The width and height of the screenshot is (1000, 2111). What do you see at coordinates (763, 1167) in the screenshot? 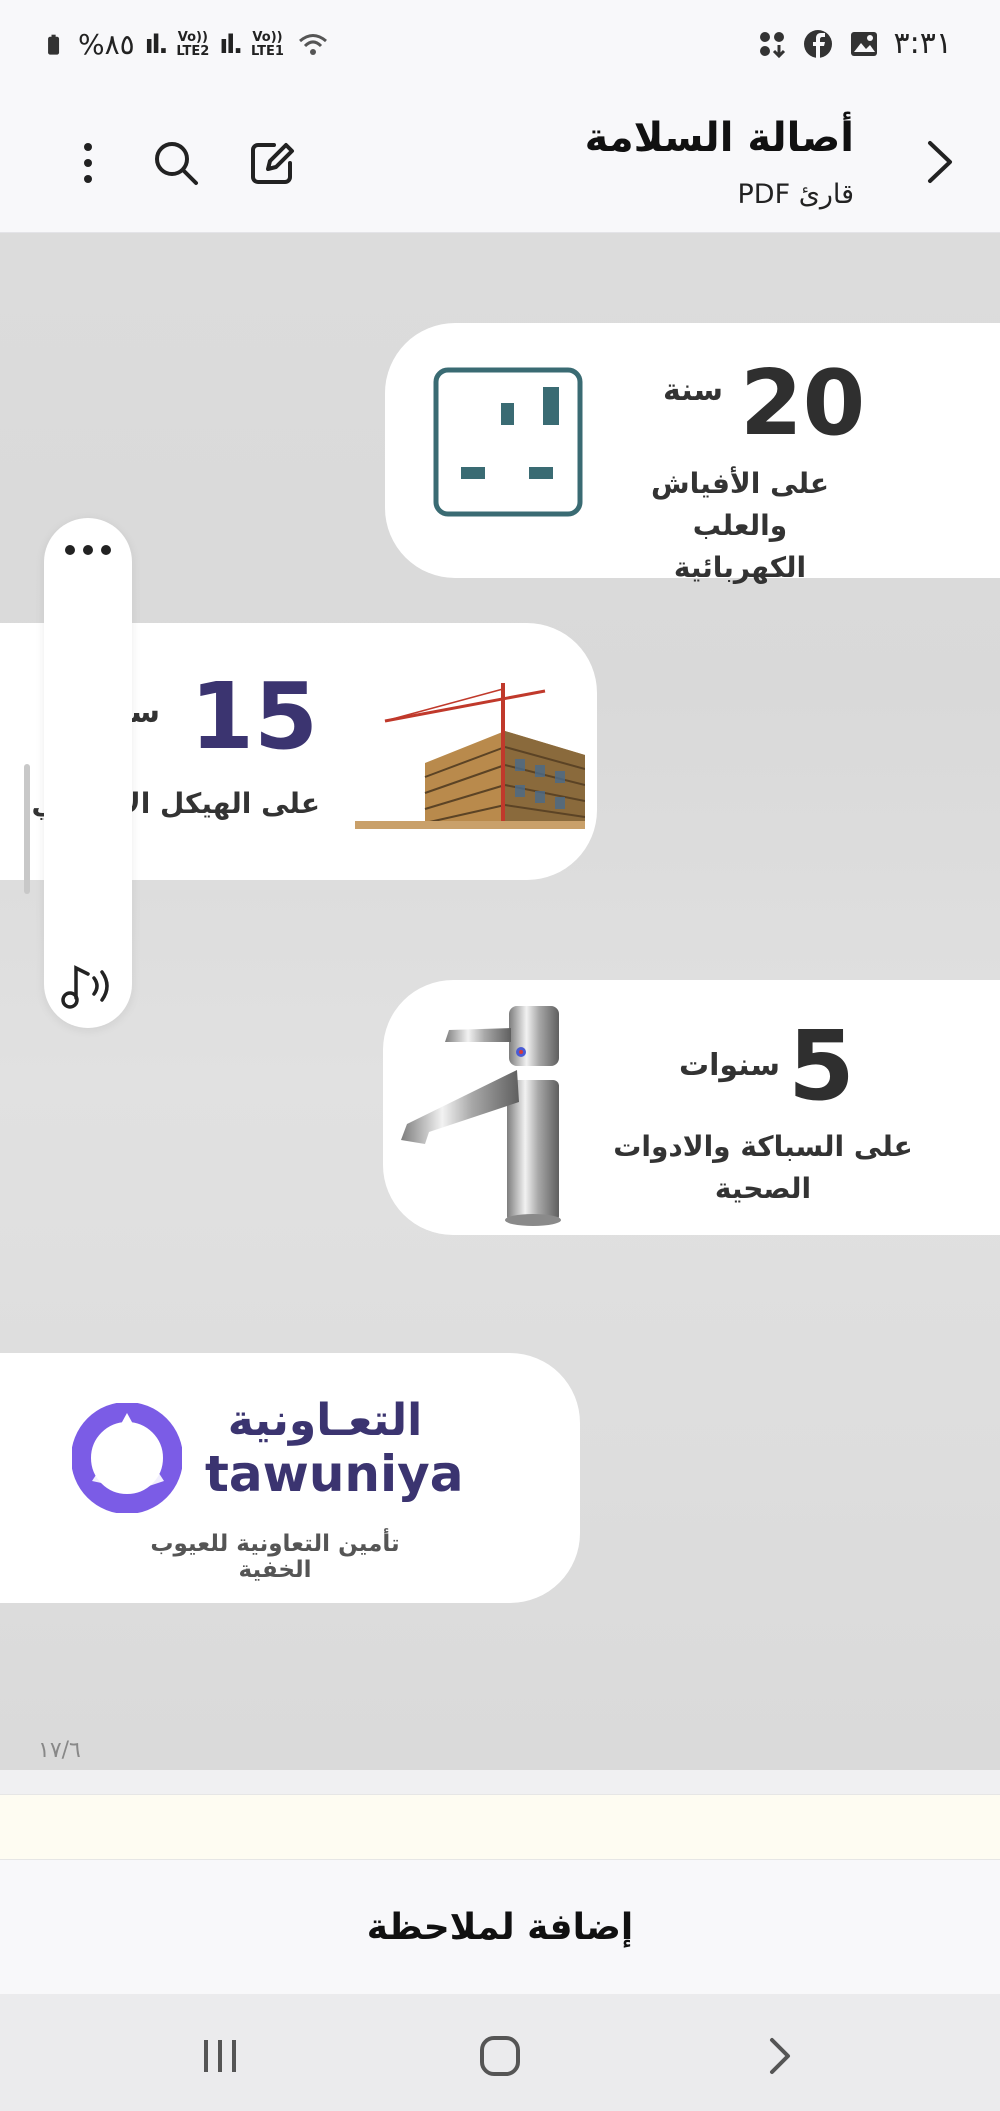
I see `warranty-description: على السباكة والادوات الصحية` at bounding box center [763, 1167].